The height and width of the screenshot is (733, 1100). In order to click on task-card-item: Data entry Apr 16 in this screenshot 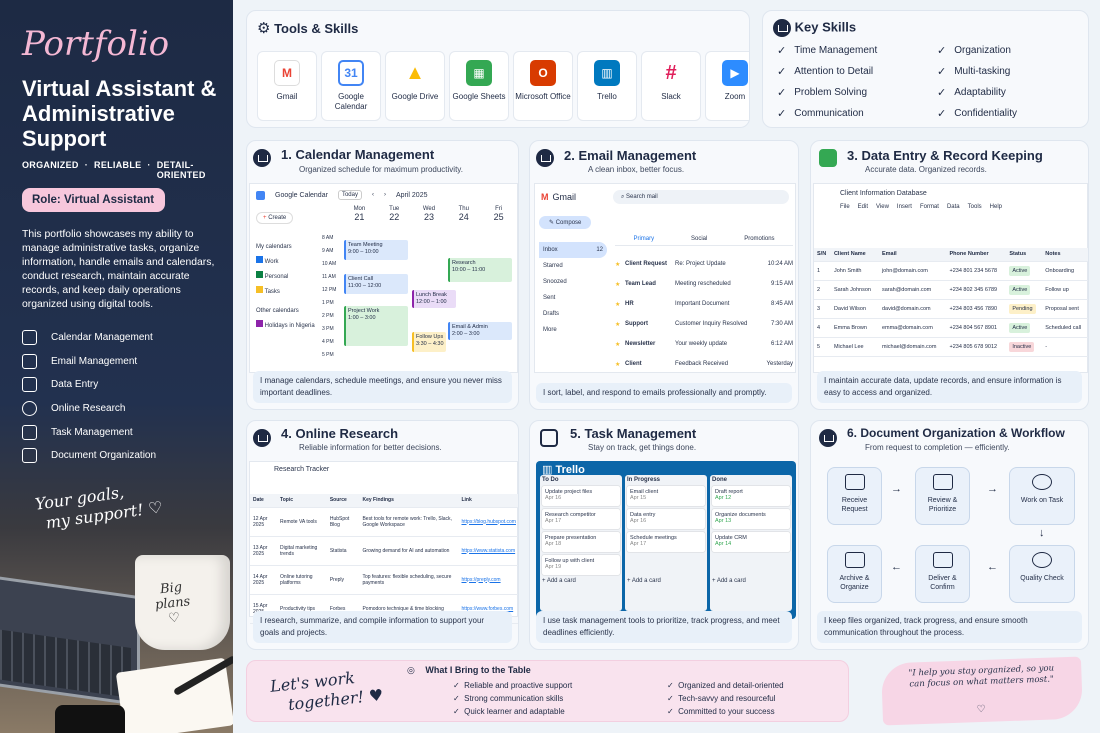, I will do `click(666, 519)`.